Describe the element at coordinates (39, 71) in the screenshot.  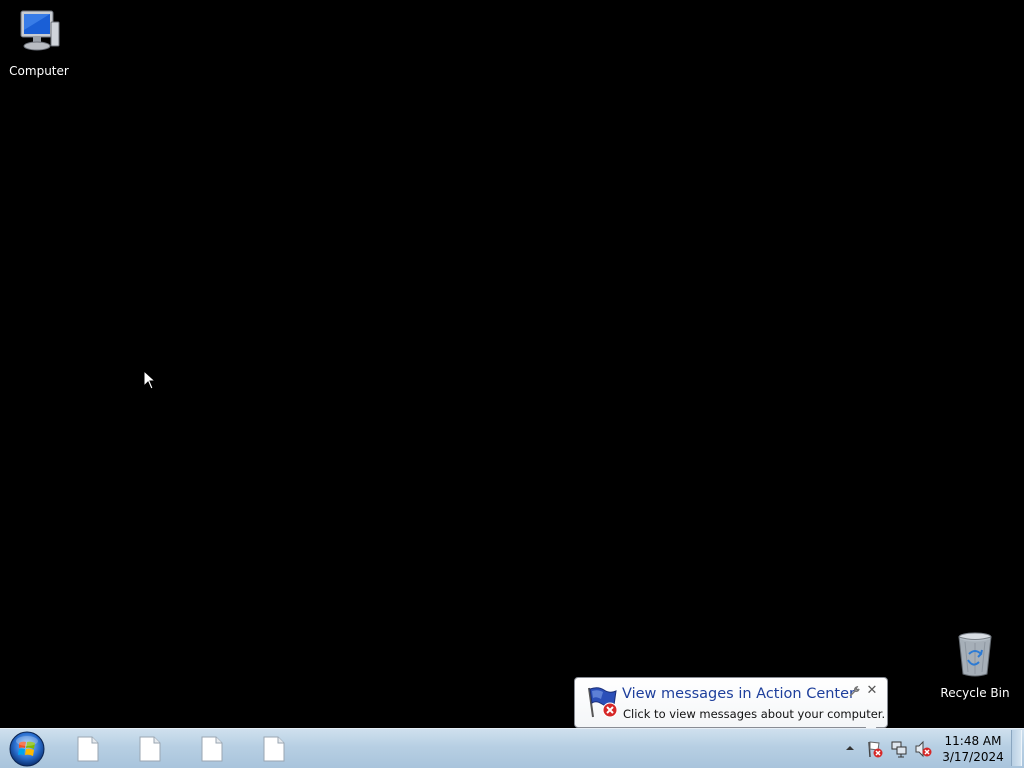
I see `desktop-icon-label: Computer` at that location.